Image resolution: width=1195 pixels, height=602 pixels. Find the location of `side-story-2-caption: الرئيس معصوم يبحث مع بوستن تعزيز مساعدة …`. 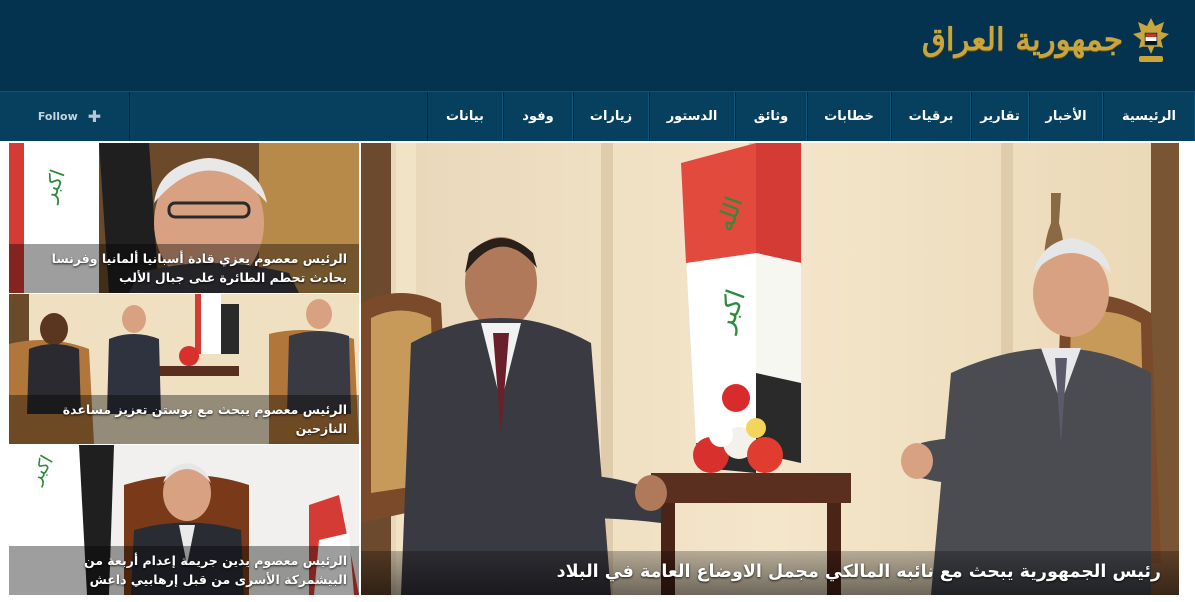

side-story-2-caption: الرئيس معصوم يبحث مع بوستن تعزيز مساعدة … is located at coordinates (184, 419).